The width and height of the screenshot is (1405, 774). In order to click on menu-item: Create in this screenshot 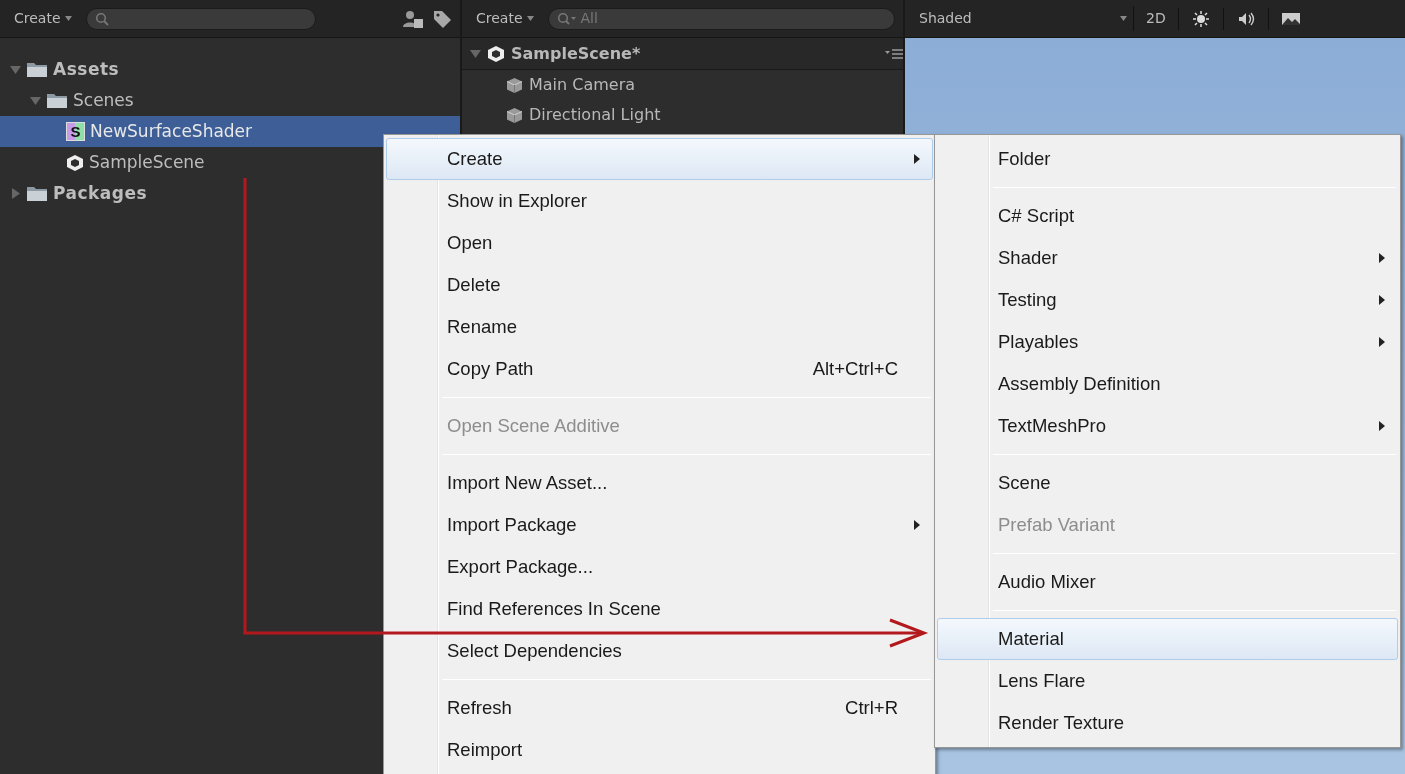, I will do `click(659, 159)`.